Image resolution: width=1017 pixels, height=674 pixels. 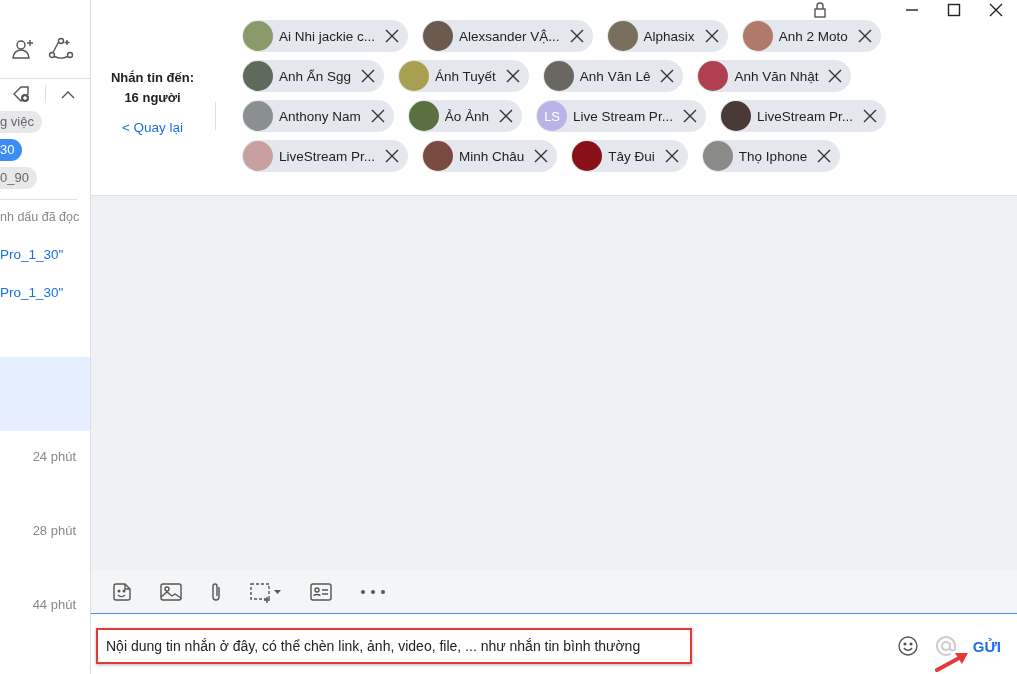 What do you see at coordinates (631, 156) in the screenshot?
I see `recipient-name: Tây Đui` at bounding box center [631, 156].